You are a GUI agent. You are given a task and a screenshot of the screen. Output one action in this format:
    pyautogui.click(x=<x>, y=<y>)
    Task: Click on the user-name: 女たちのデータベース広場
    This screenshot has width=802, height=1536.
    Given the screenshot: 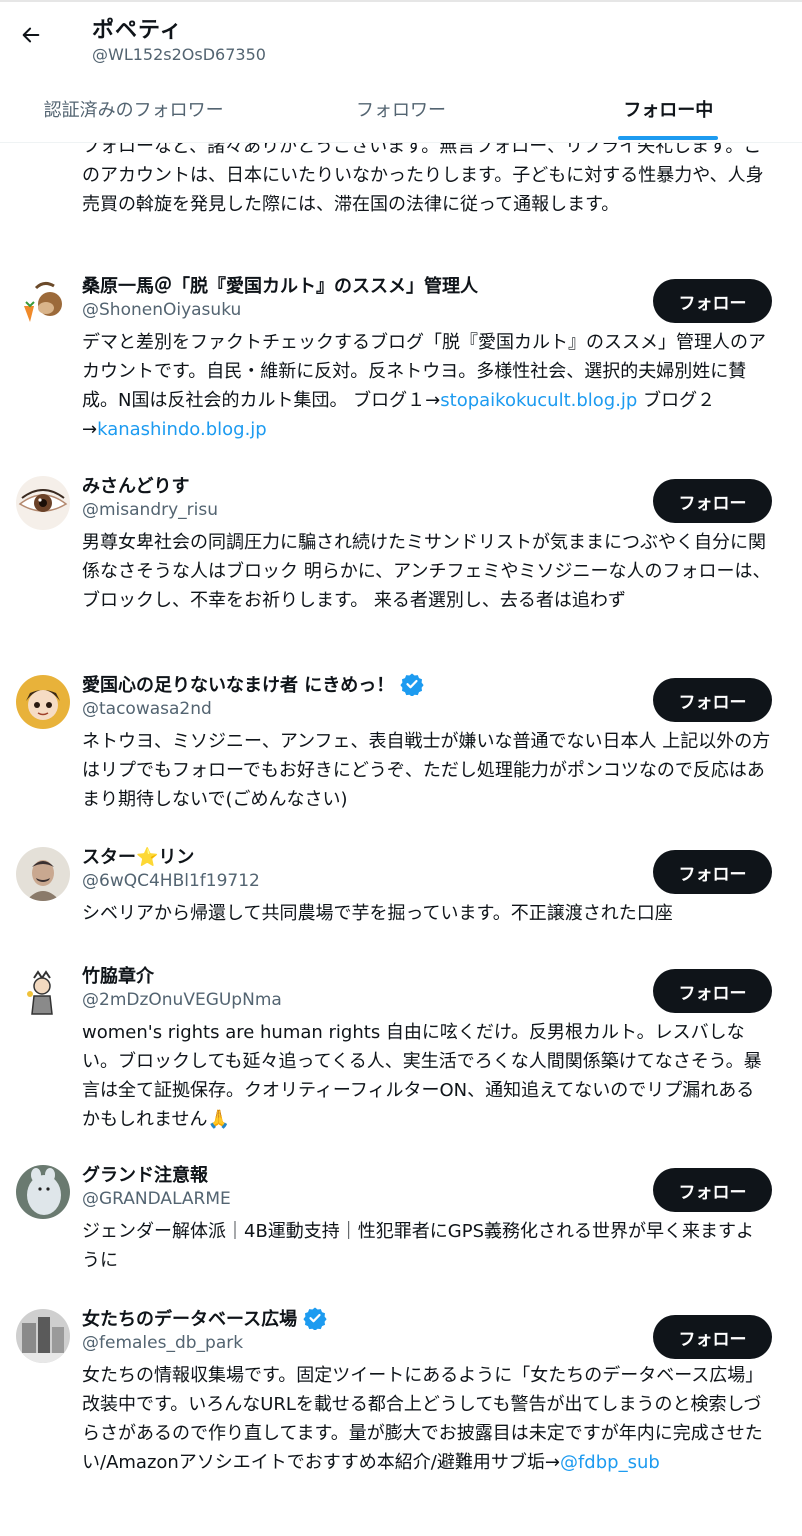 What is the action you would take?
    pyautogui.click(x=189, y=1318)
    